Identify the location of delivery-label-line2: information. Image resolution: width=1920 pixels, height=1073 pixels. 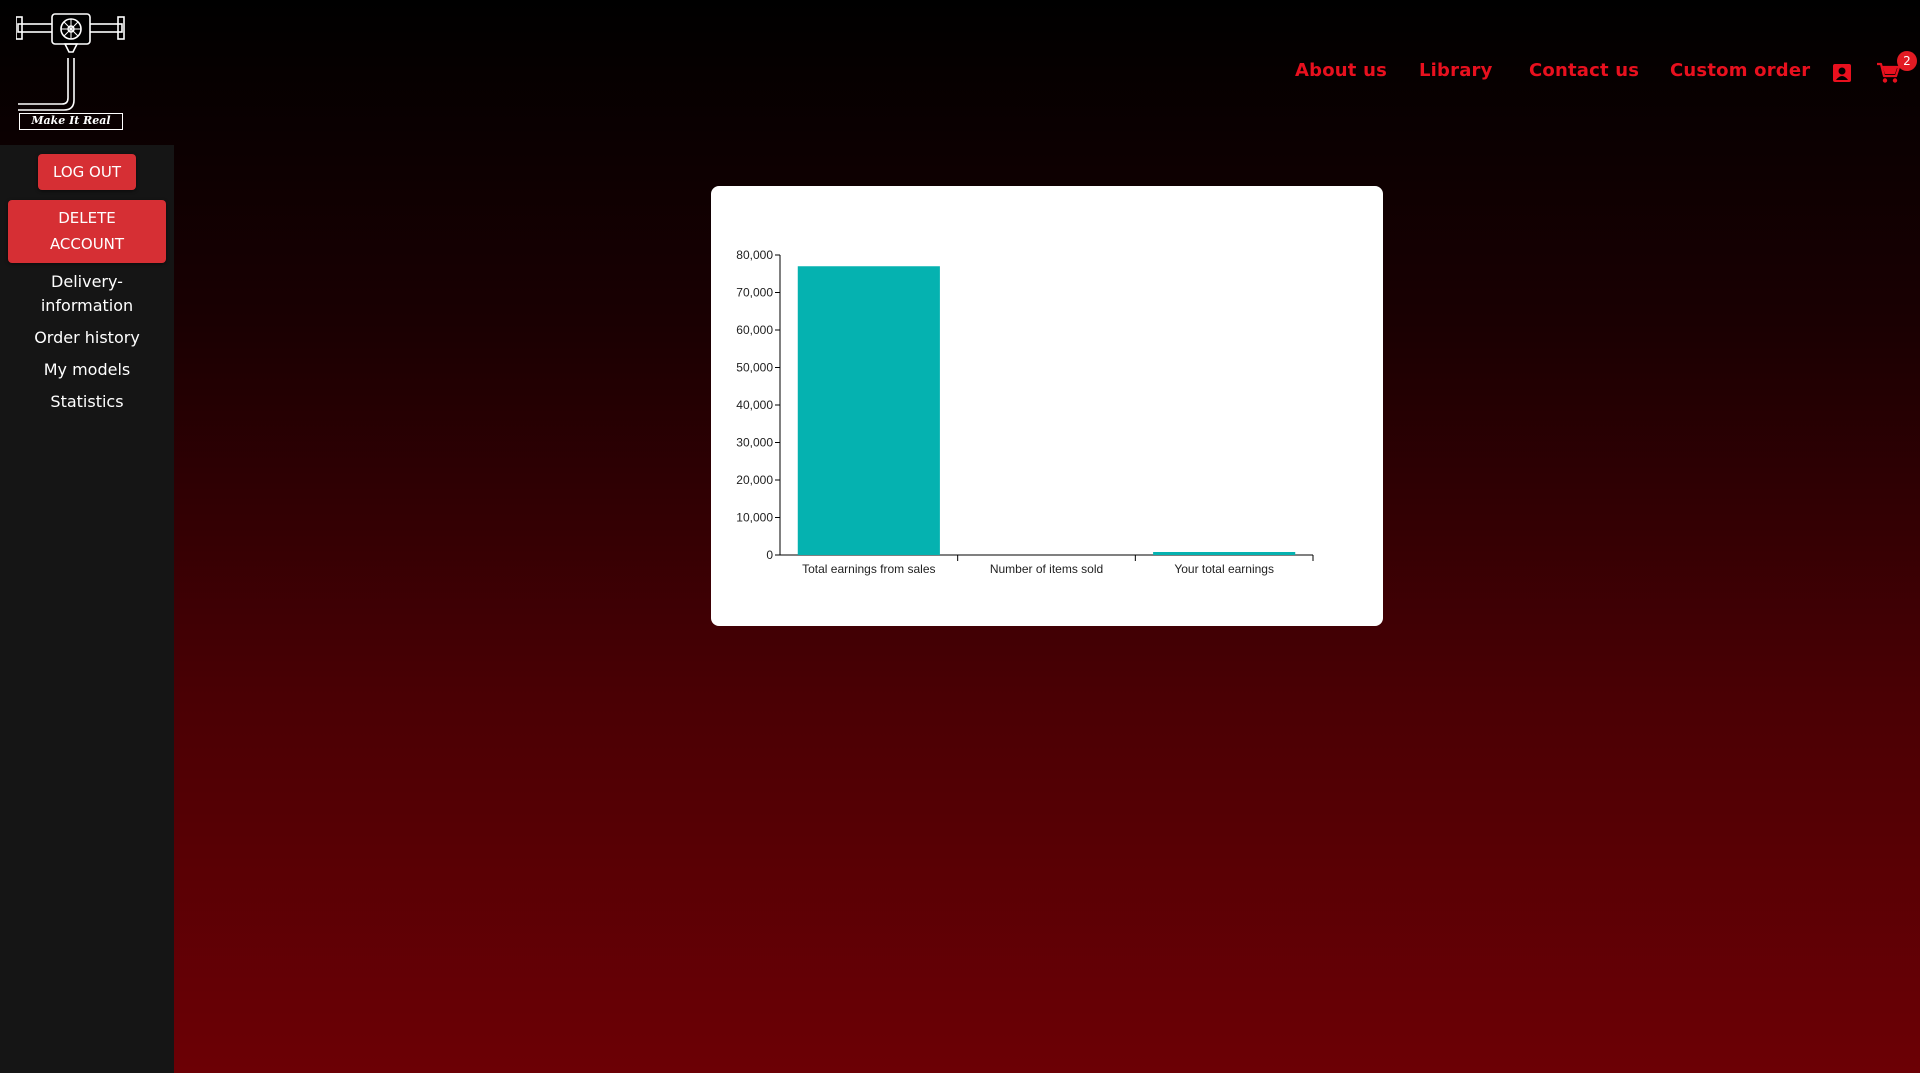
(87, 305).